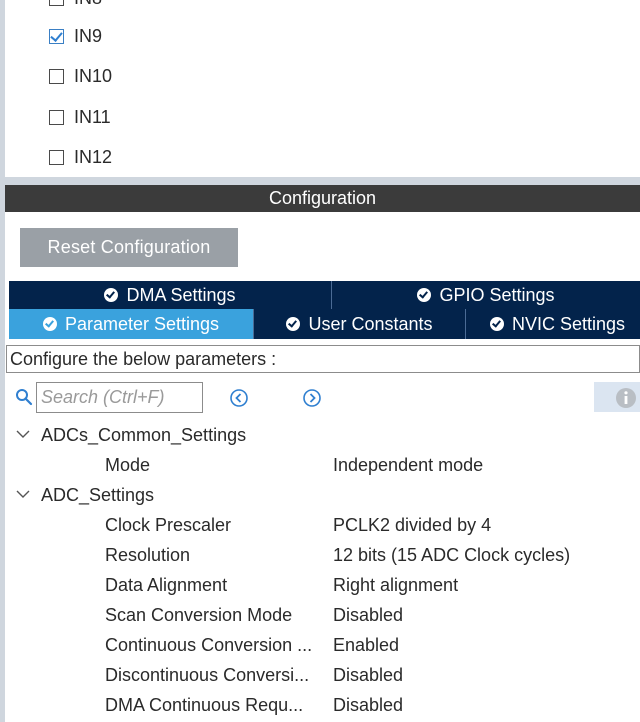 Image resolution: width=640 pixels, height=722 pixels. What do you see at coordinates (92, 116) in the screenshot?
I see `channel-in11-label: IN11` at bounding box center [92, 116].